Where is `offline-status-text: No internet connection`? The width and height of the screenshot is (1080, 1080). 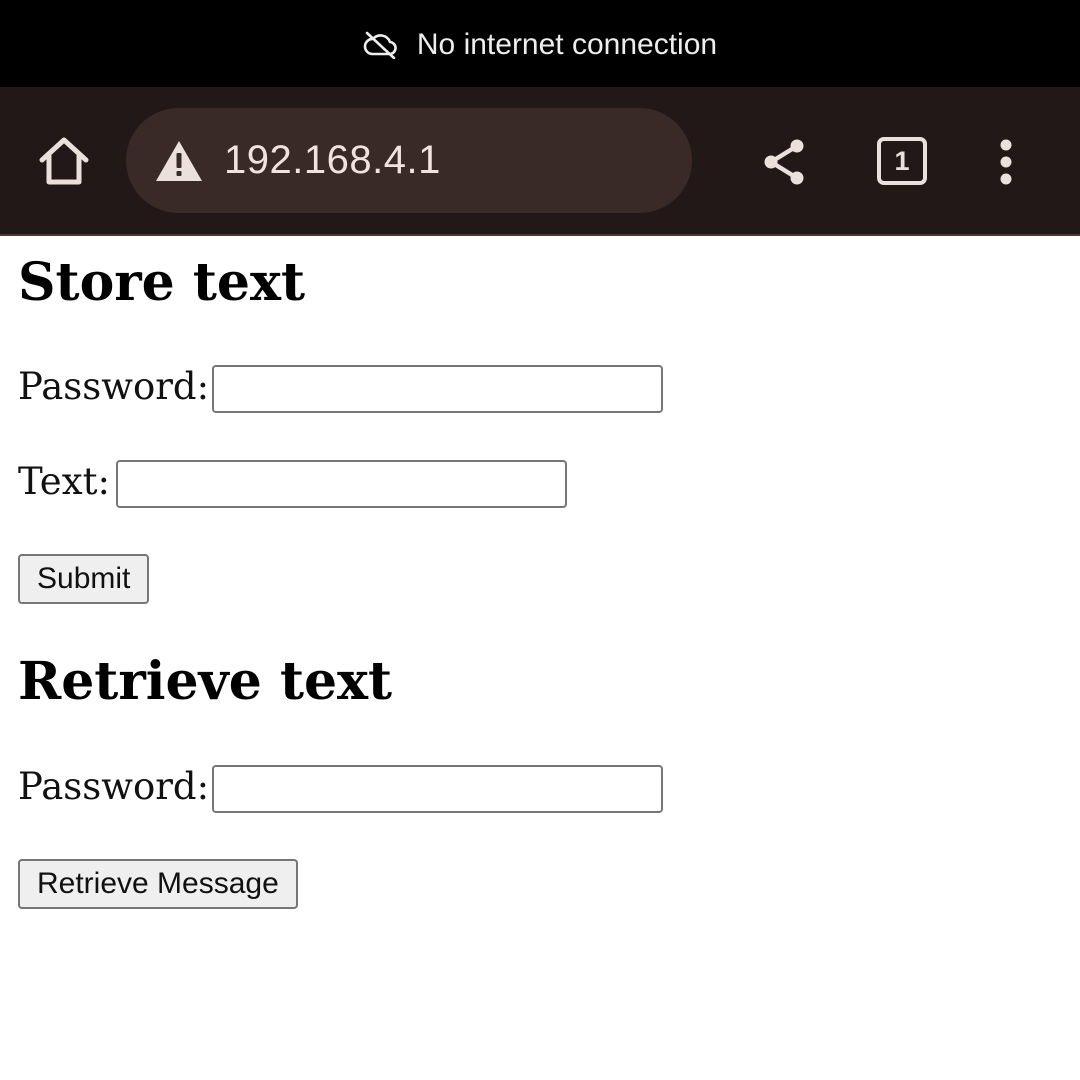
offline-status-text: No internet connection is located at coordinates (567, 44).